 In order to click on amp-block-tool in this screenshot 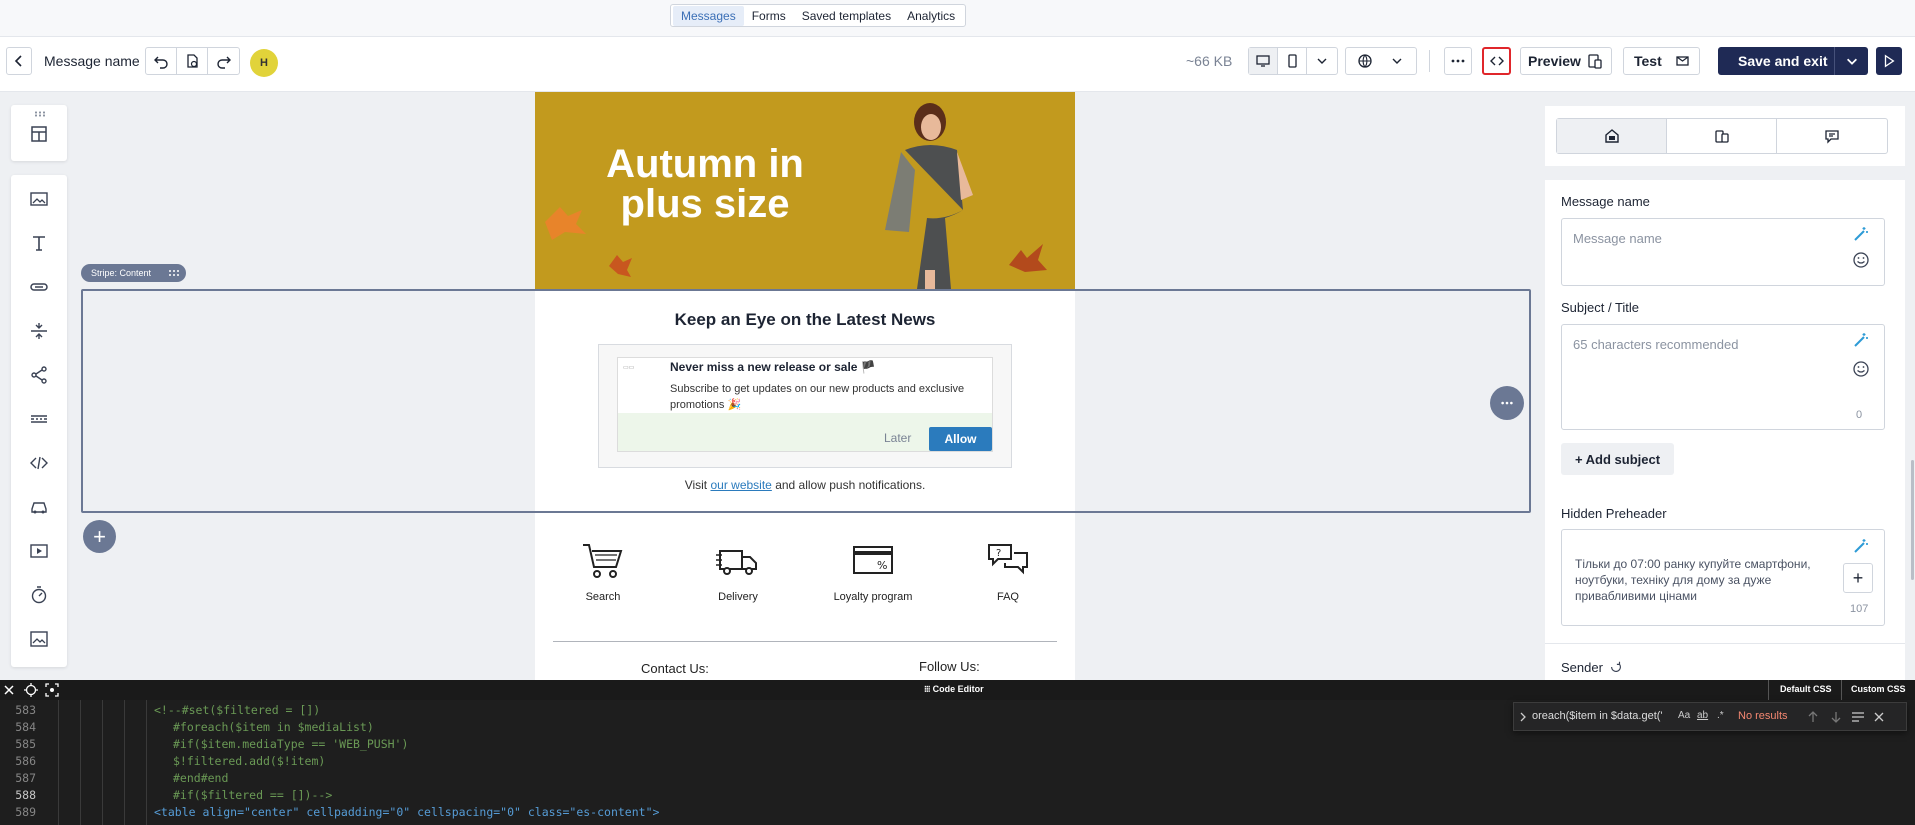, I will do `click(39, 507)`.